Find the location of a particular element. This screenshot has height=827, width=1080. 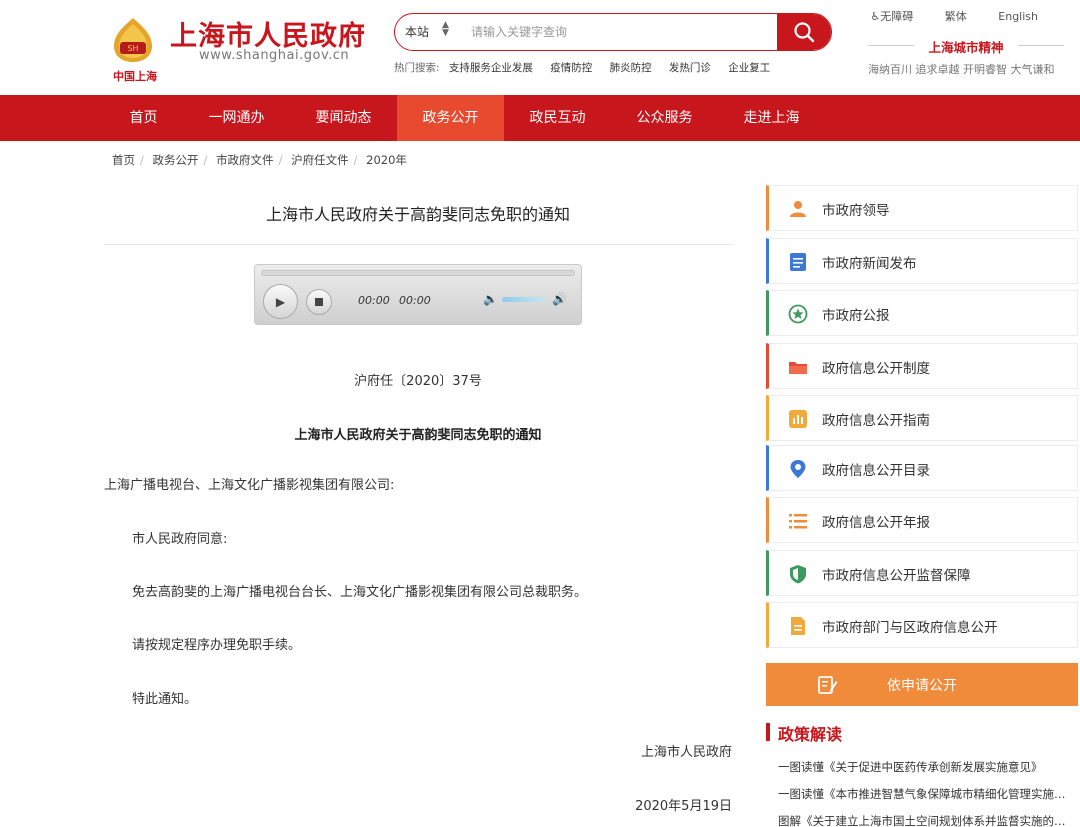

sidebar-item-label: 政府信息公开目录 is located at coordinates (876, 471).